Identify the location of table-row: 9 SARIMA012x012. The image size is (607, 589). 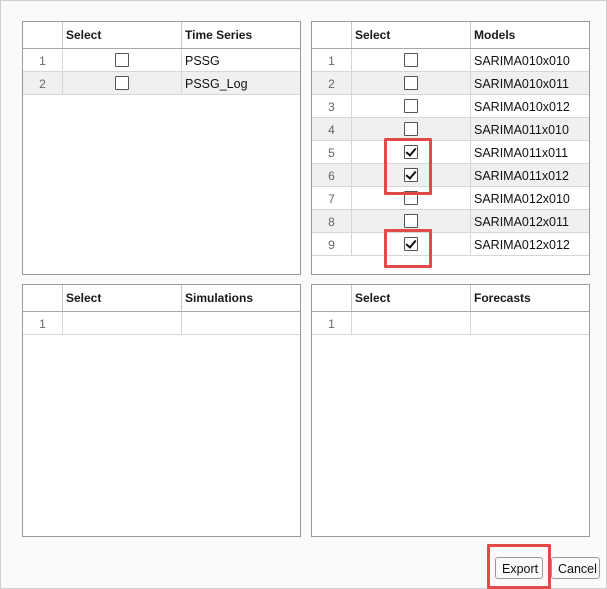
(450, 244).